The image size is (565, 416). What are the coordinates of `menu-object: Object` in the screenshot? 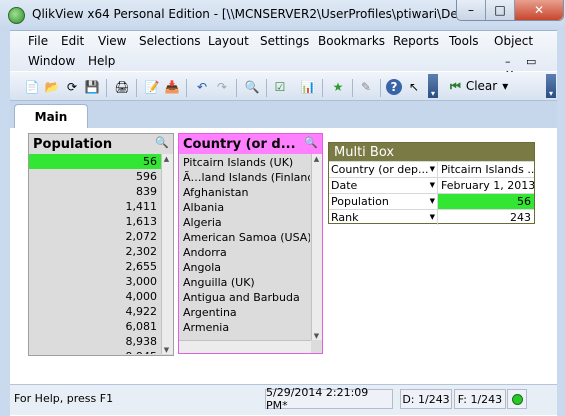 It's located at (513, 41).